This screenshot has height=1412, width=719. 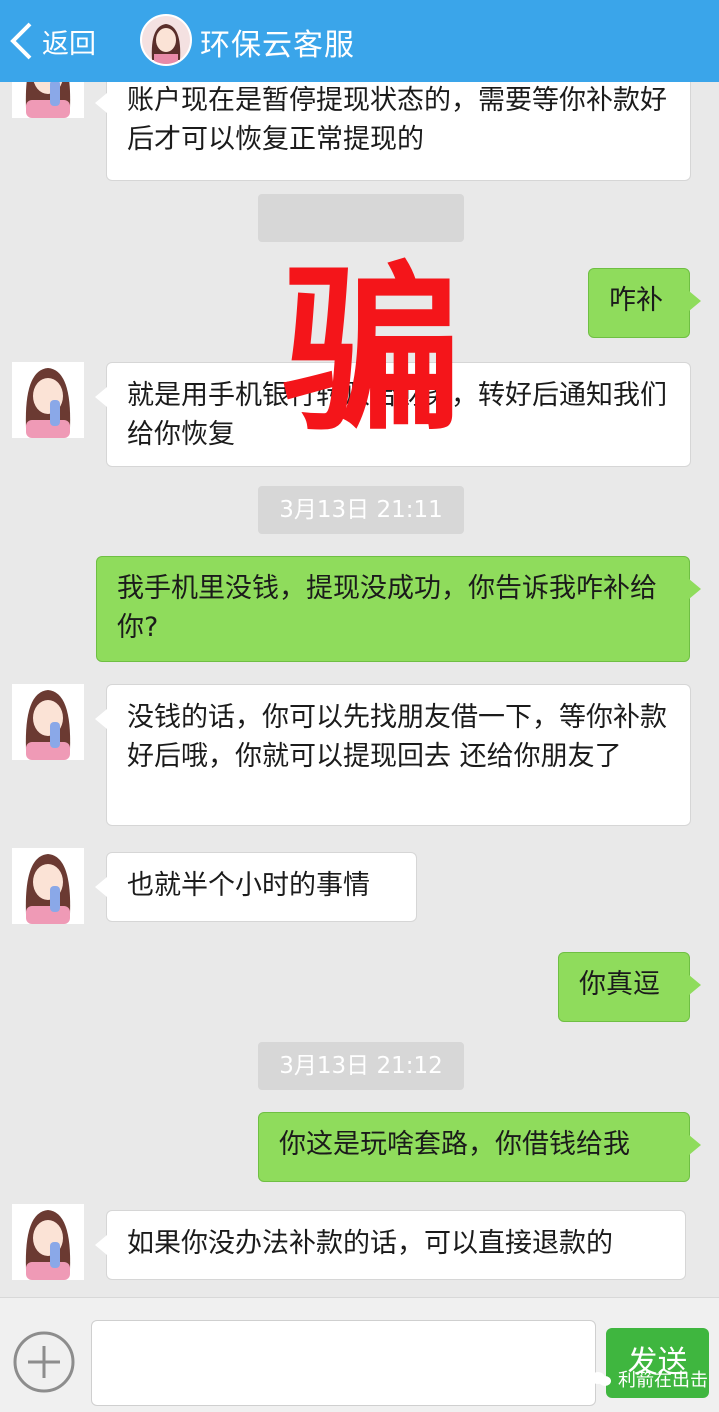 I want to click on scam-stamp-overlay: 骗, so click(x=372, y=351).